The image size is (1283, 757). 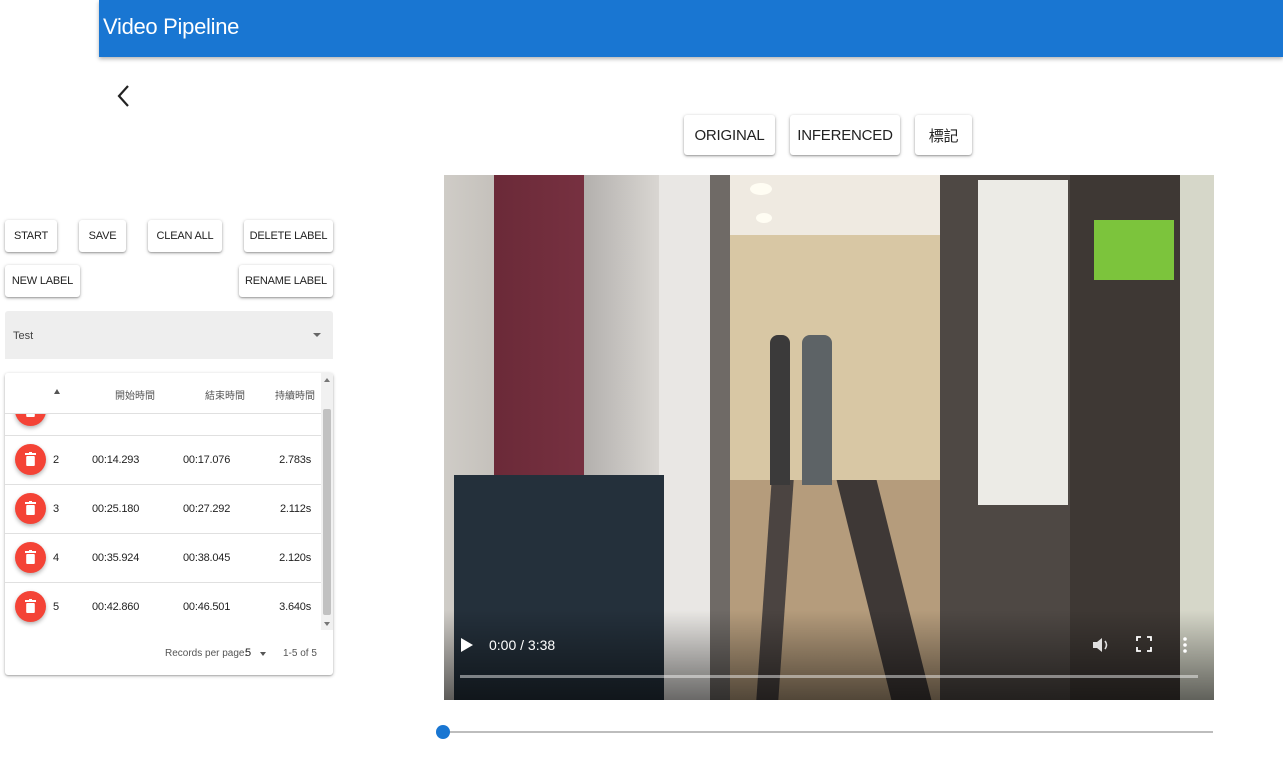 What do you see at coordinates (288, 236) in the screenshot?
I see `delete-label-button: DELETE LABEL` at bounding box center [288, 236].